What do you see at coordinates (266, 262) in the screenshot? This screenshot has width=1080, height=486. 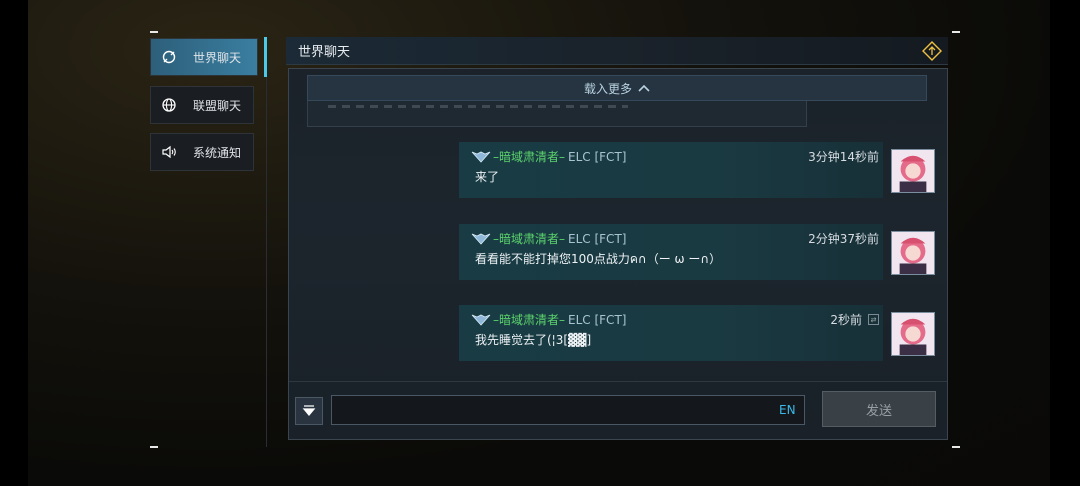 I see `sidebar-divider` at bounding box center [266, 262].